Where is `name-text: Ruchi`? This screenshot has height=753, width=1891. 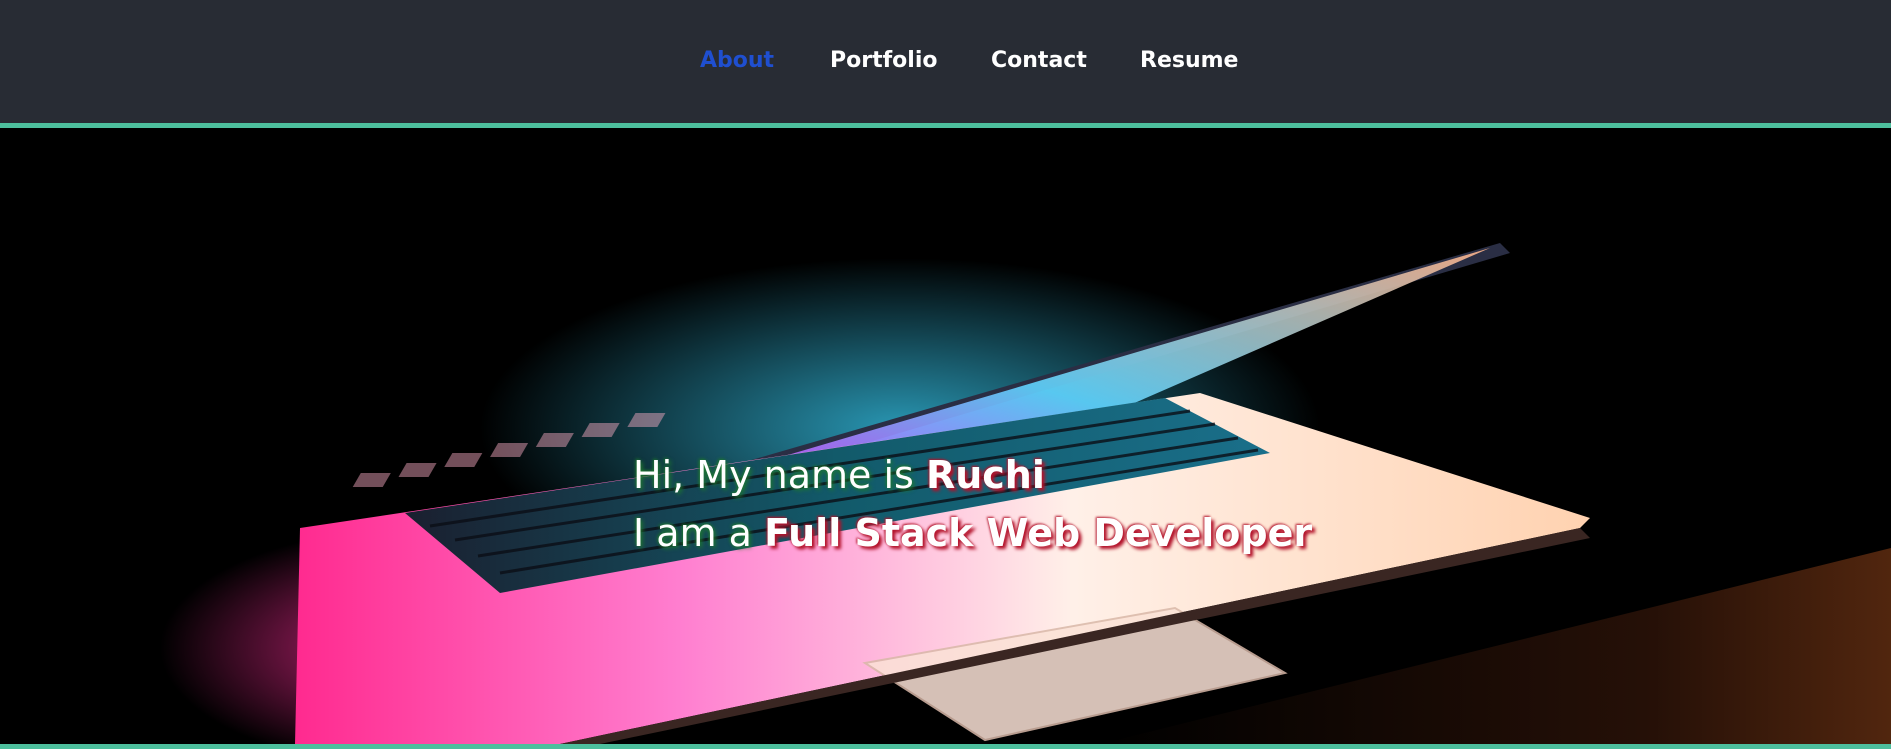
name-text: Ruchi is located at coordinates (985, 475).